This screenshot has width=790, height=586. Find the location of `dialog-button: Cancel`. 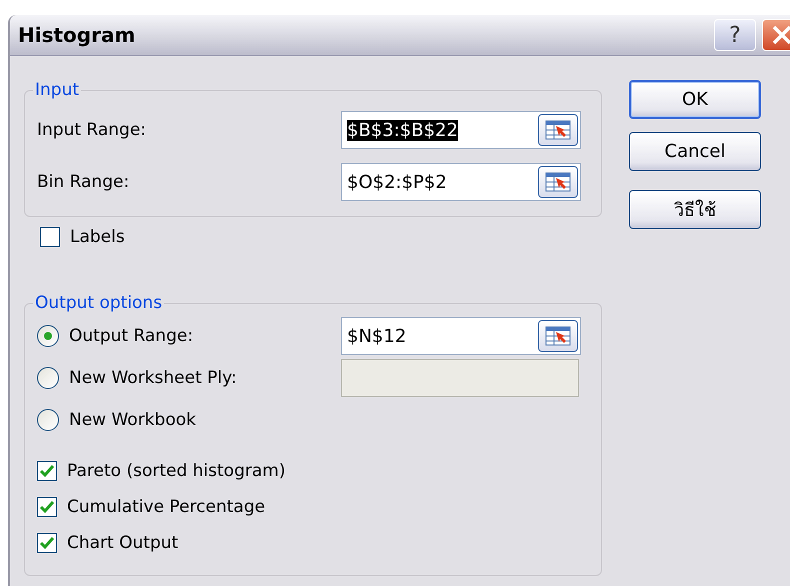

dialog-button: Cancel is located at coordinates (695, 151).